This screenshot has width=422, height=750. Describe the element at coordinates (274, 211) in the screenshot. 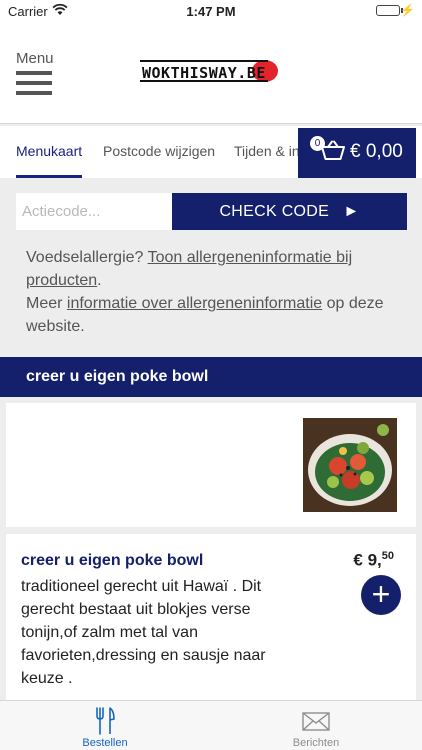

I see `check-code-label: CHECK CODE` at that location.